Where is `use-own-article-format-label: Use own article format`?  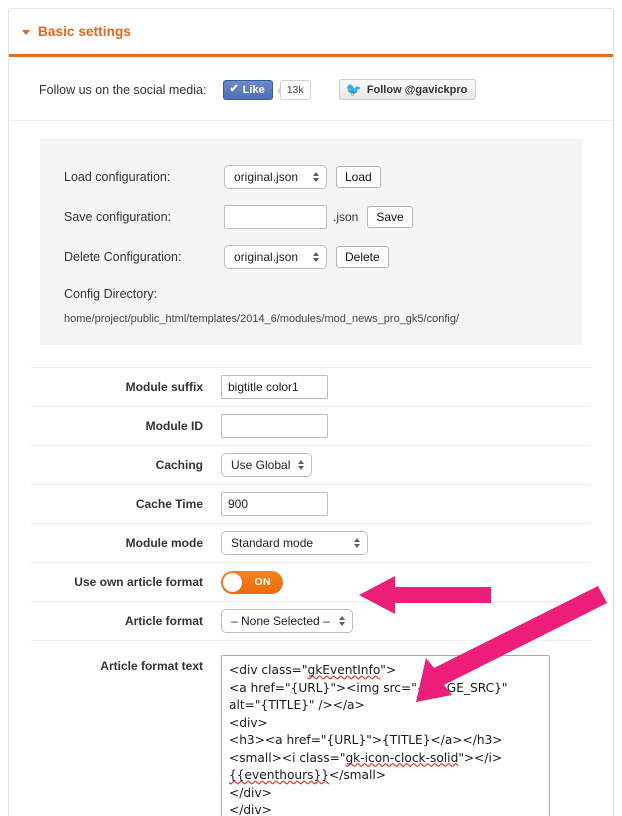
use-own-article-format-label: Use own article format is located at coordinates (138, 582).